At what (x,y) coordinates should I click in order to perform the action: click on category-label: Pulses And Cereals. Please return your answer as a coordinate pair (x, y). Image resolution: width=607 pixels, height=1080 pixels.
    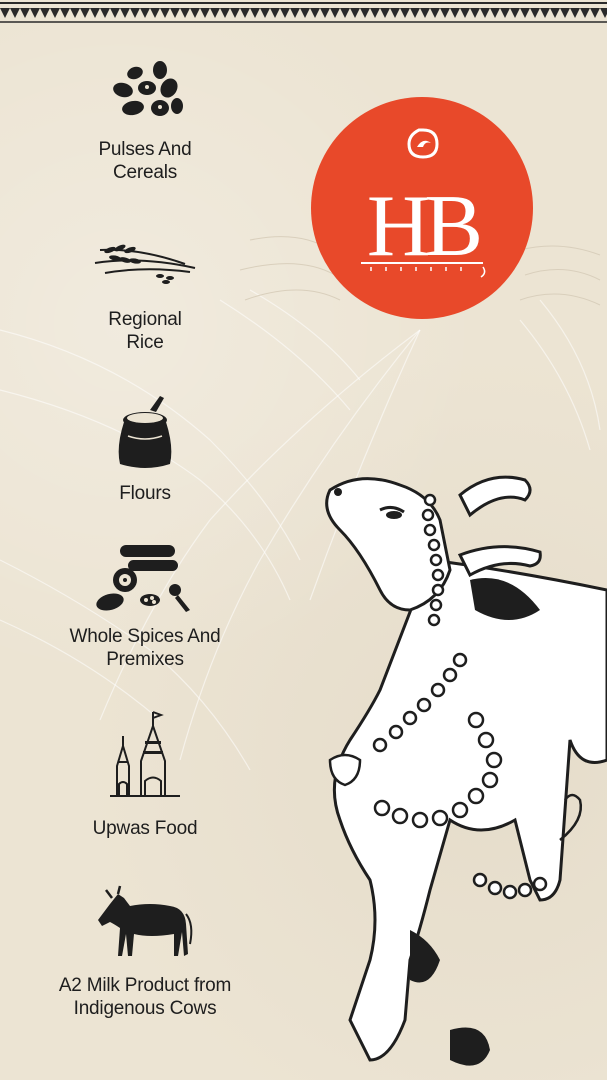
    Looking at the image, I should click on (145, 161).